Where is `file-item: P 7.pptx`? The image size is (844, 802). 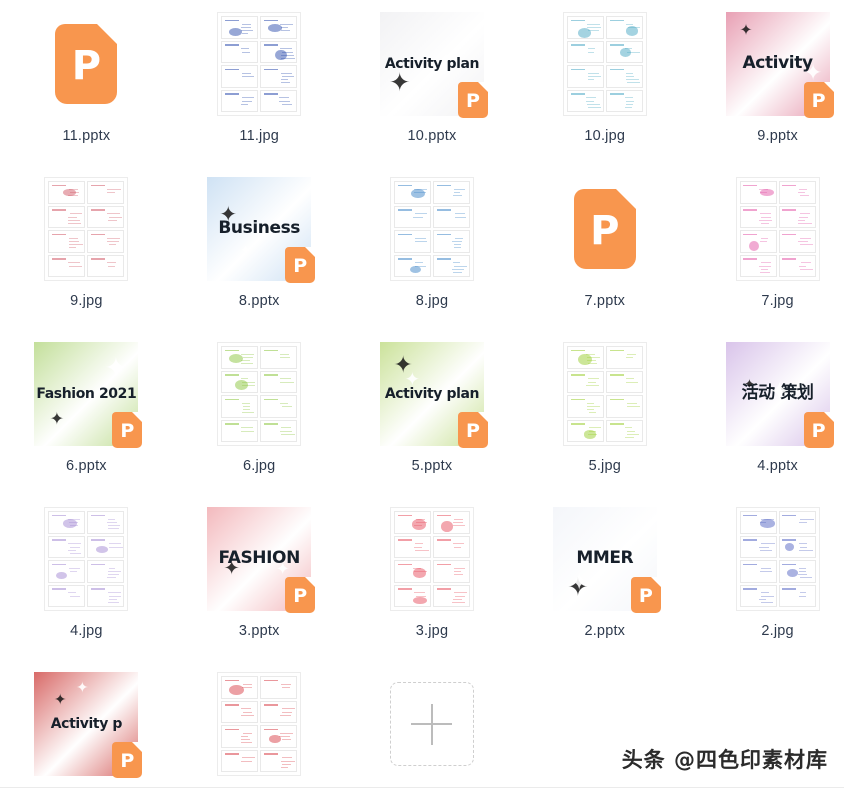
file-item: P 7.pptx is located at coordinates (604, 247).